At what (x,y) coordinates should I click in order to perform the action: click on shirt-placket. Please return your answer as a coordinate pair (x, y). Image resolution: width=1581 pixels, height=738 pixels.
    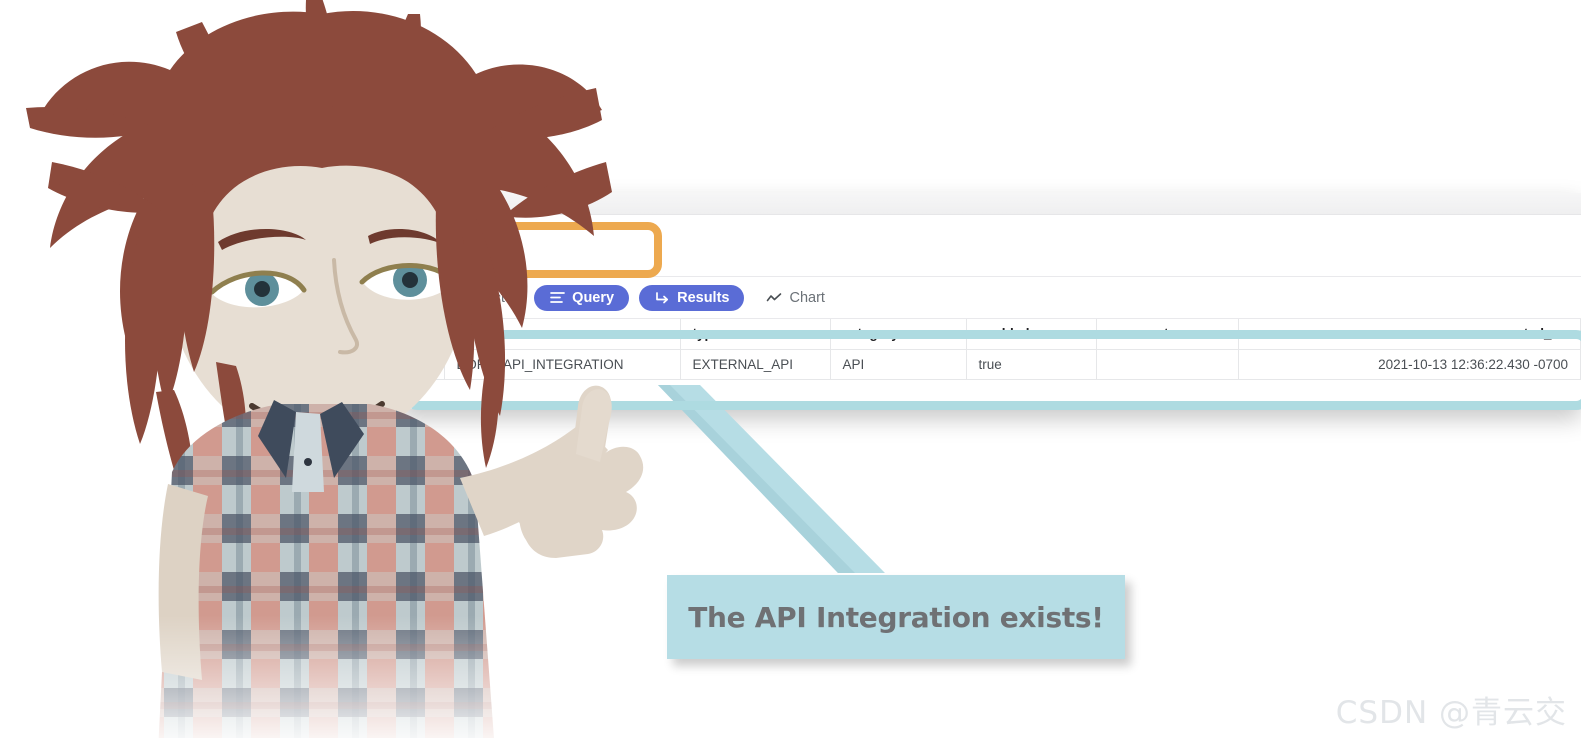
    Looking at the image, I should click on (308, 452).